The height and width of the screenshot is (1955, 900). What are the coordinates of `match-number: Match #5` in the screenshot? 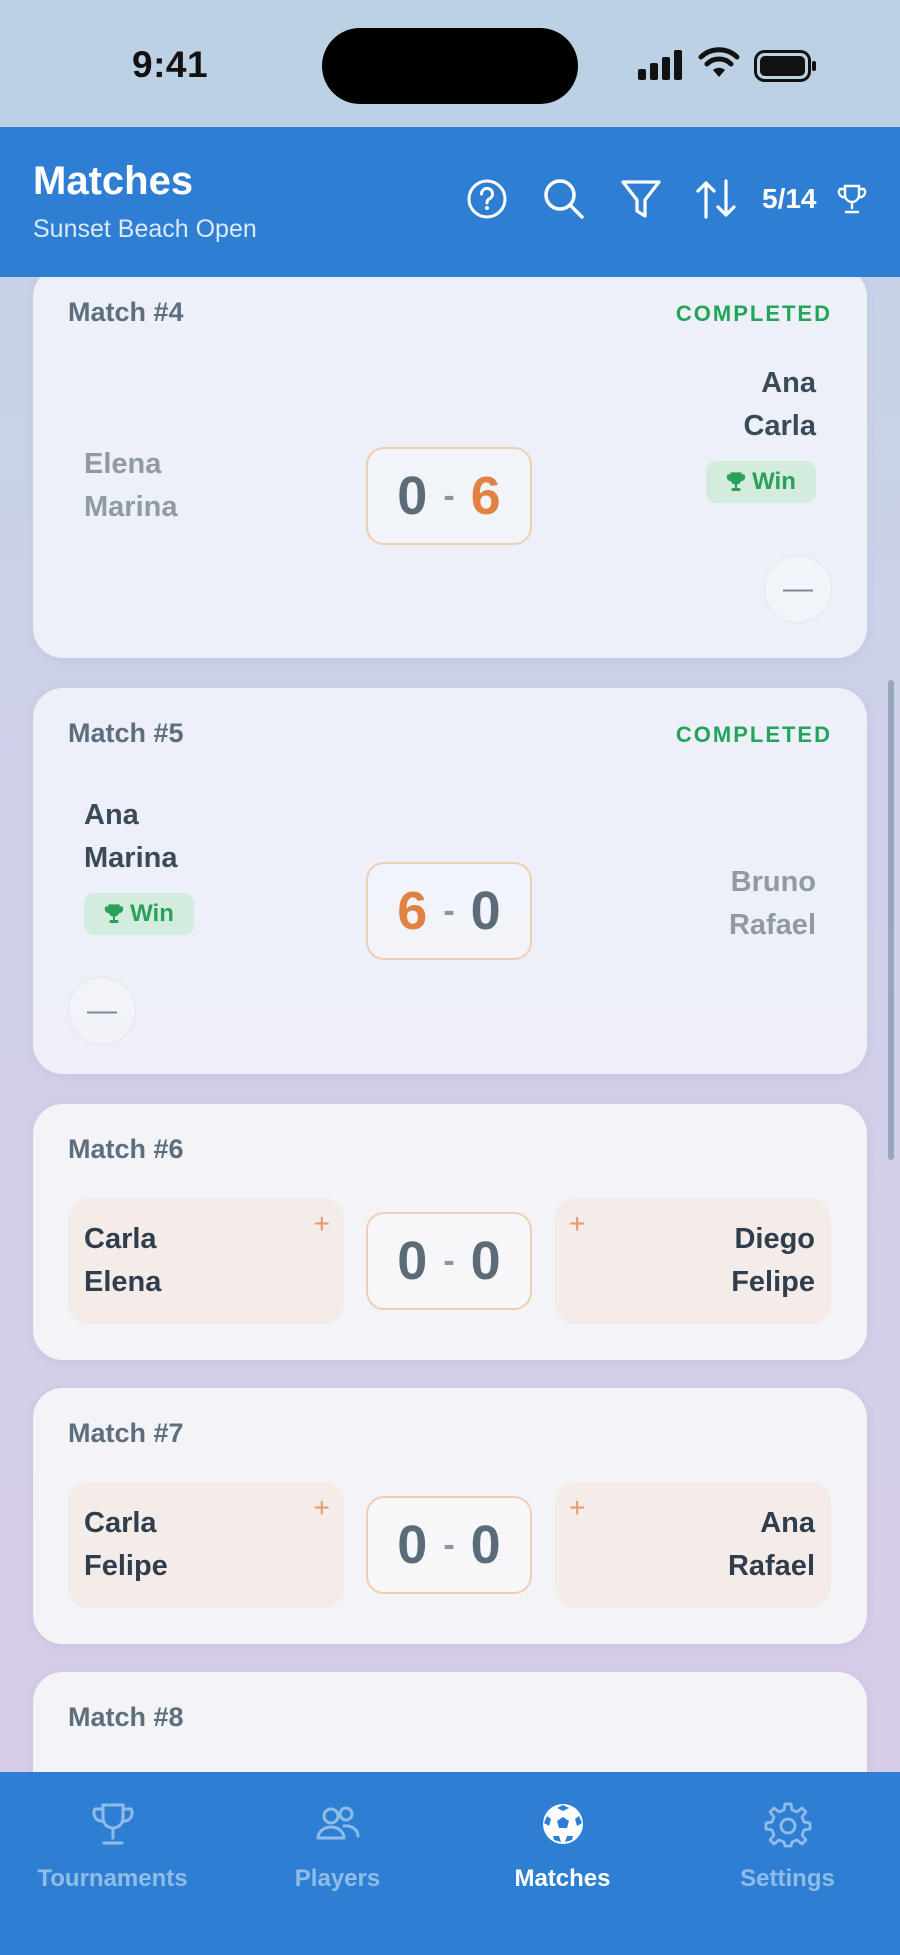 It's located at (126, 733).